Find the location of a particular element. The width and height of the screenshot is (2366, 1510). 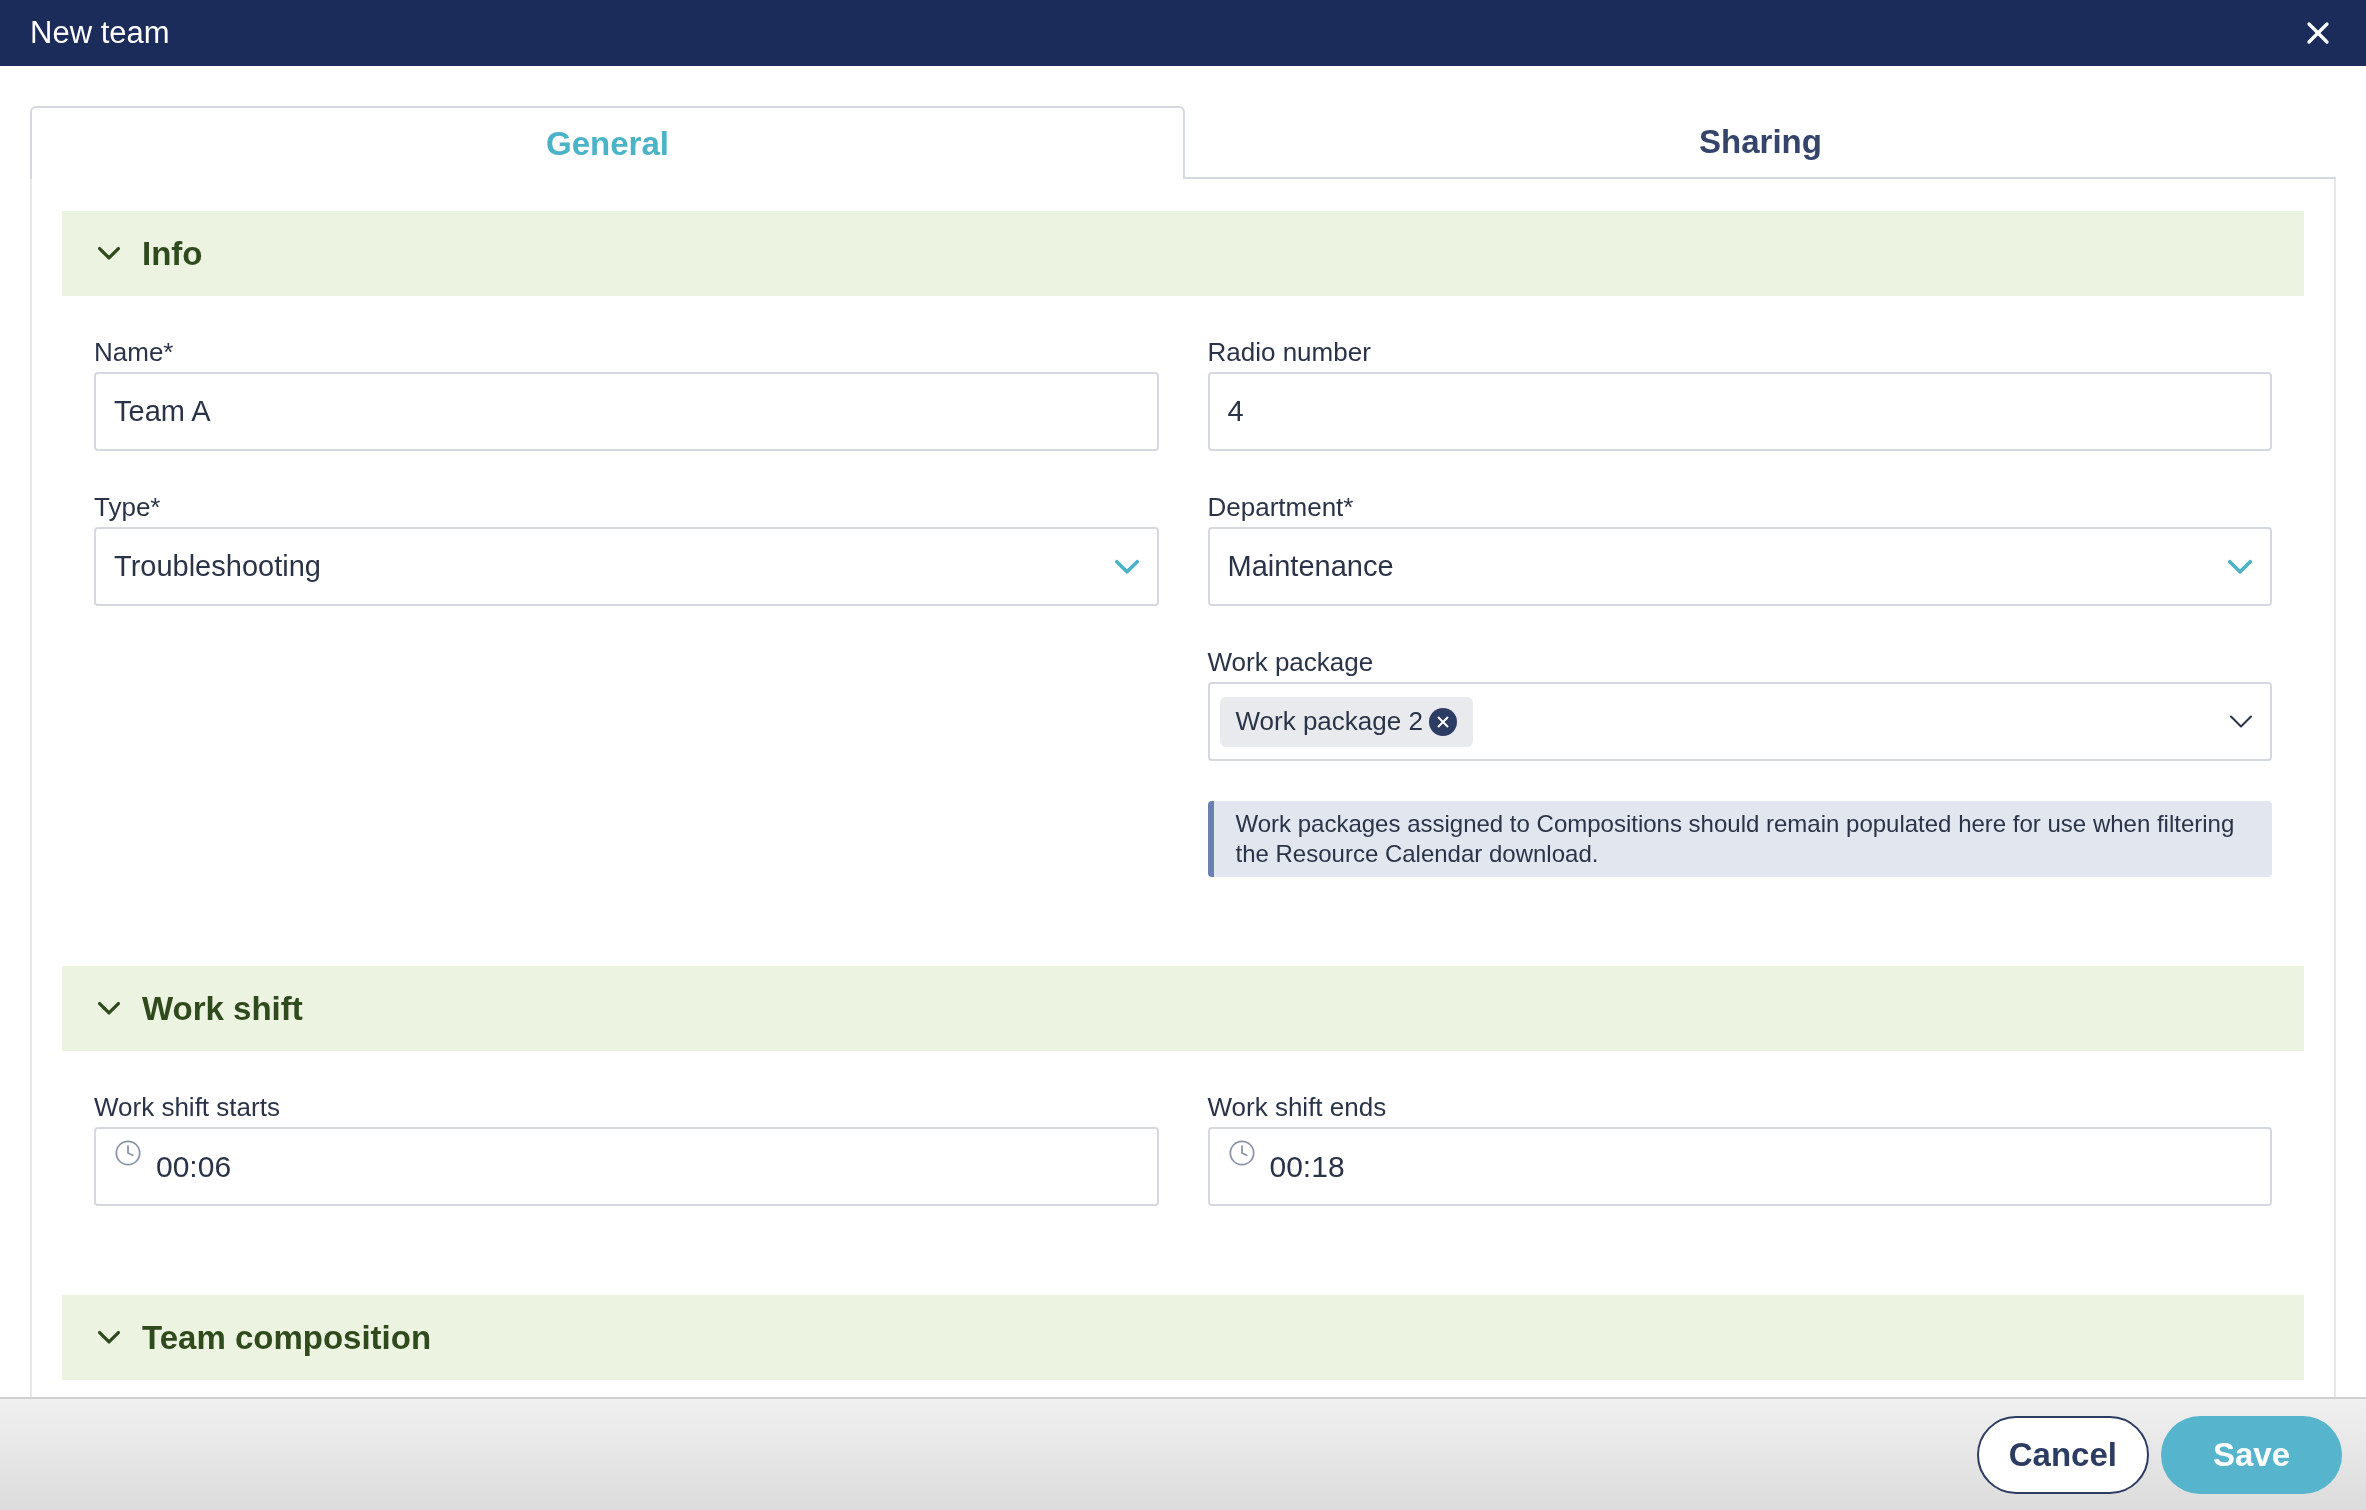

field-label: Work package is located at coordinates (1290, 662).